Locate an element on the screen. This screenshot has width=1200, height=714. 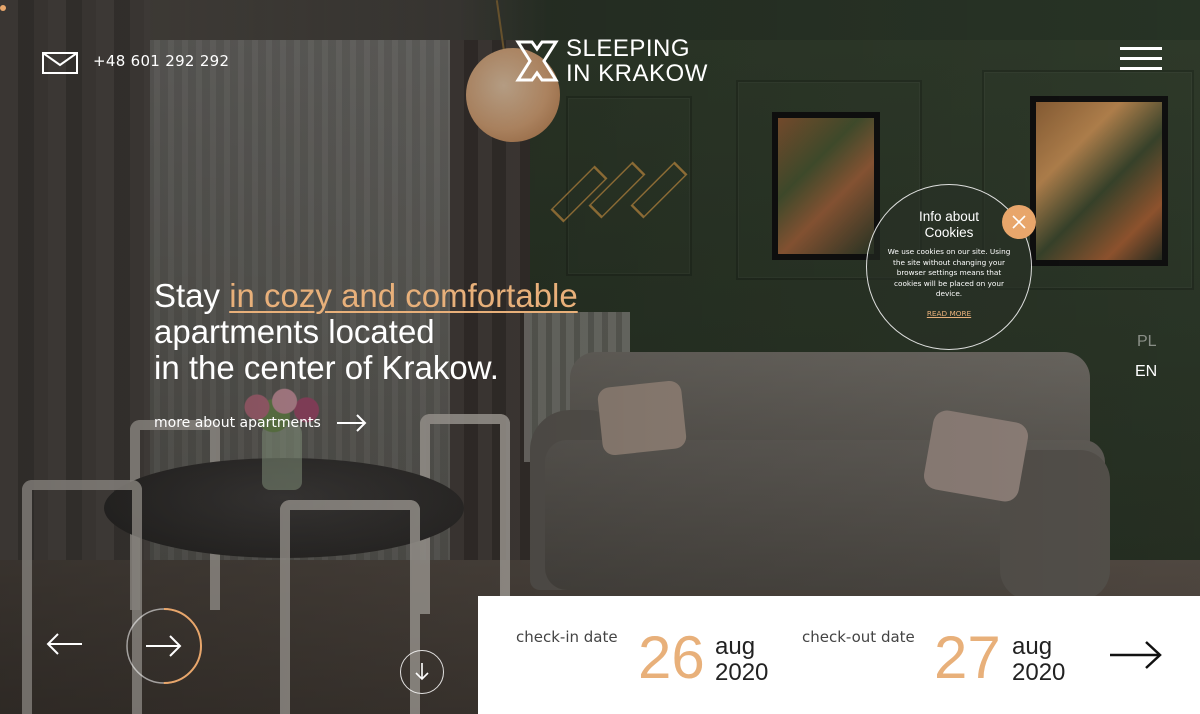
envelope-icon is located at coordinates (60, 63).